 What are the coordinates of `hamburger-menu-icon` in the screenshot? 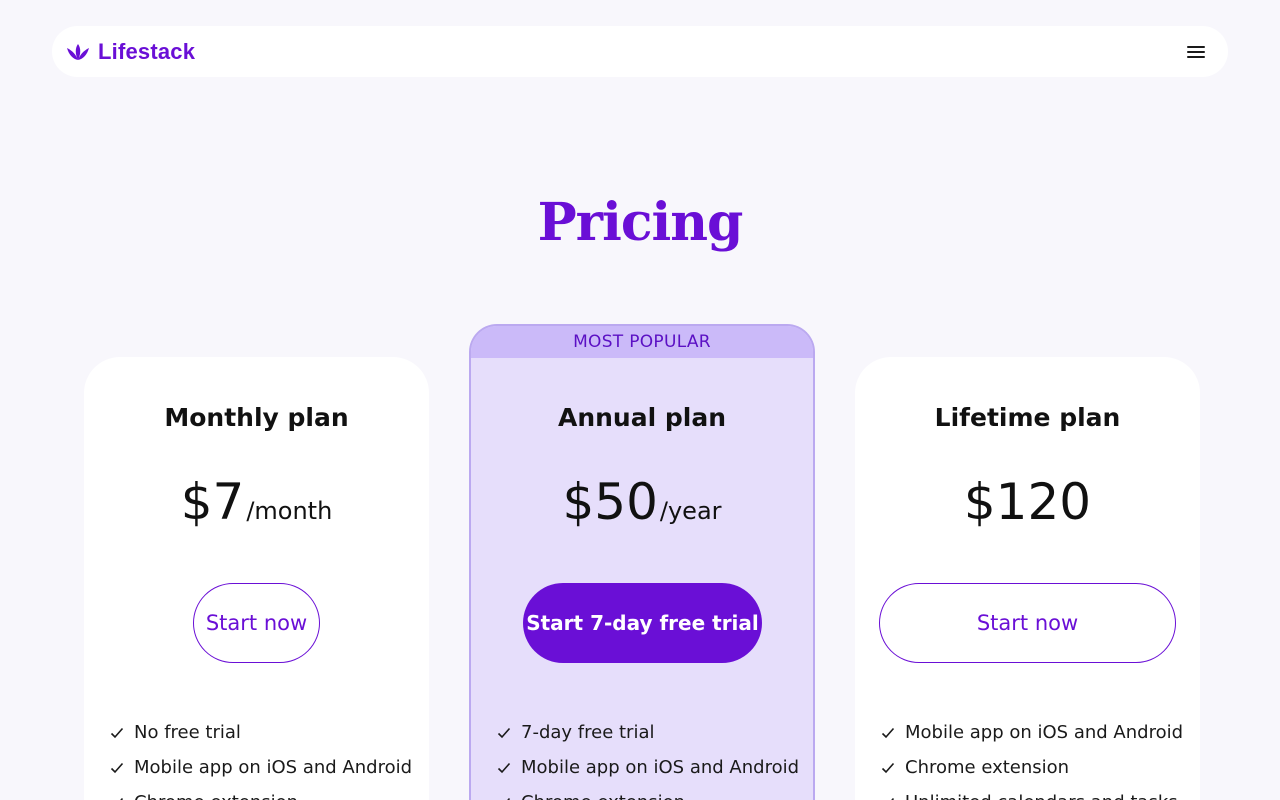 It's located at (1196, 52).